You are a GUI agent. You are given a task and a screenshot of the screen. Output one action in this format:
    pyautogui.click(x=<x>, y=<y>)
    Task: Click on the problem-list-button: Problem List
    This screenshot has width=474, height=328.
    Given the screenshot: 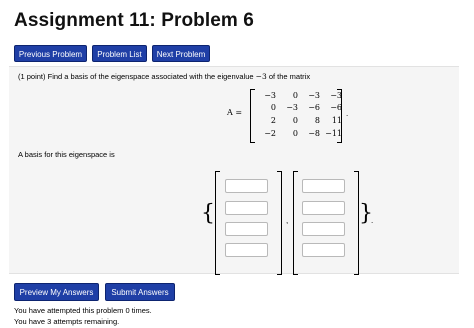 What is the action you would take?
    pyautogui.click(x=119, y=53)
    